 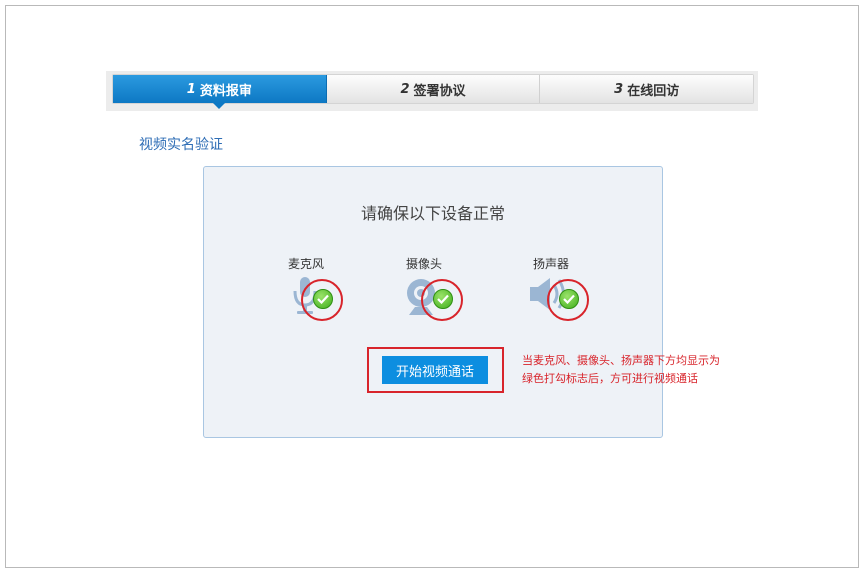 I want to click on step-number: 1, so click(x=191, y=89).